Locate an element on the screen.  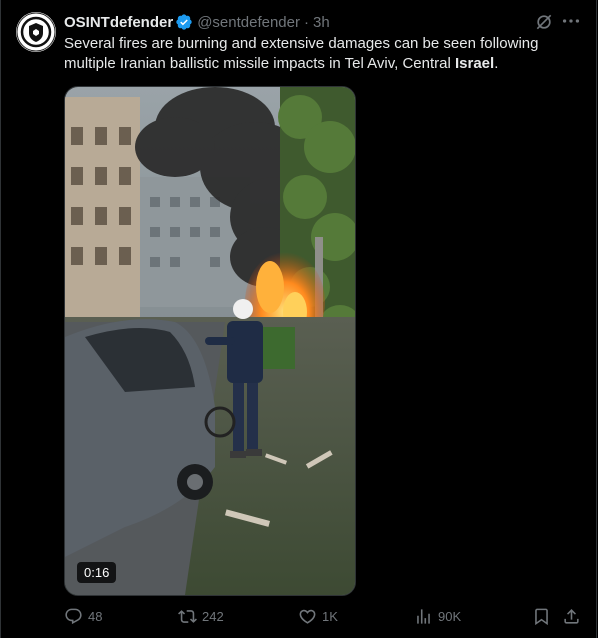
avatar is located at coordinates (36, 32).